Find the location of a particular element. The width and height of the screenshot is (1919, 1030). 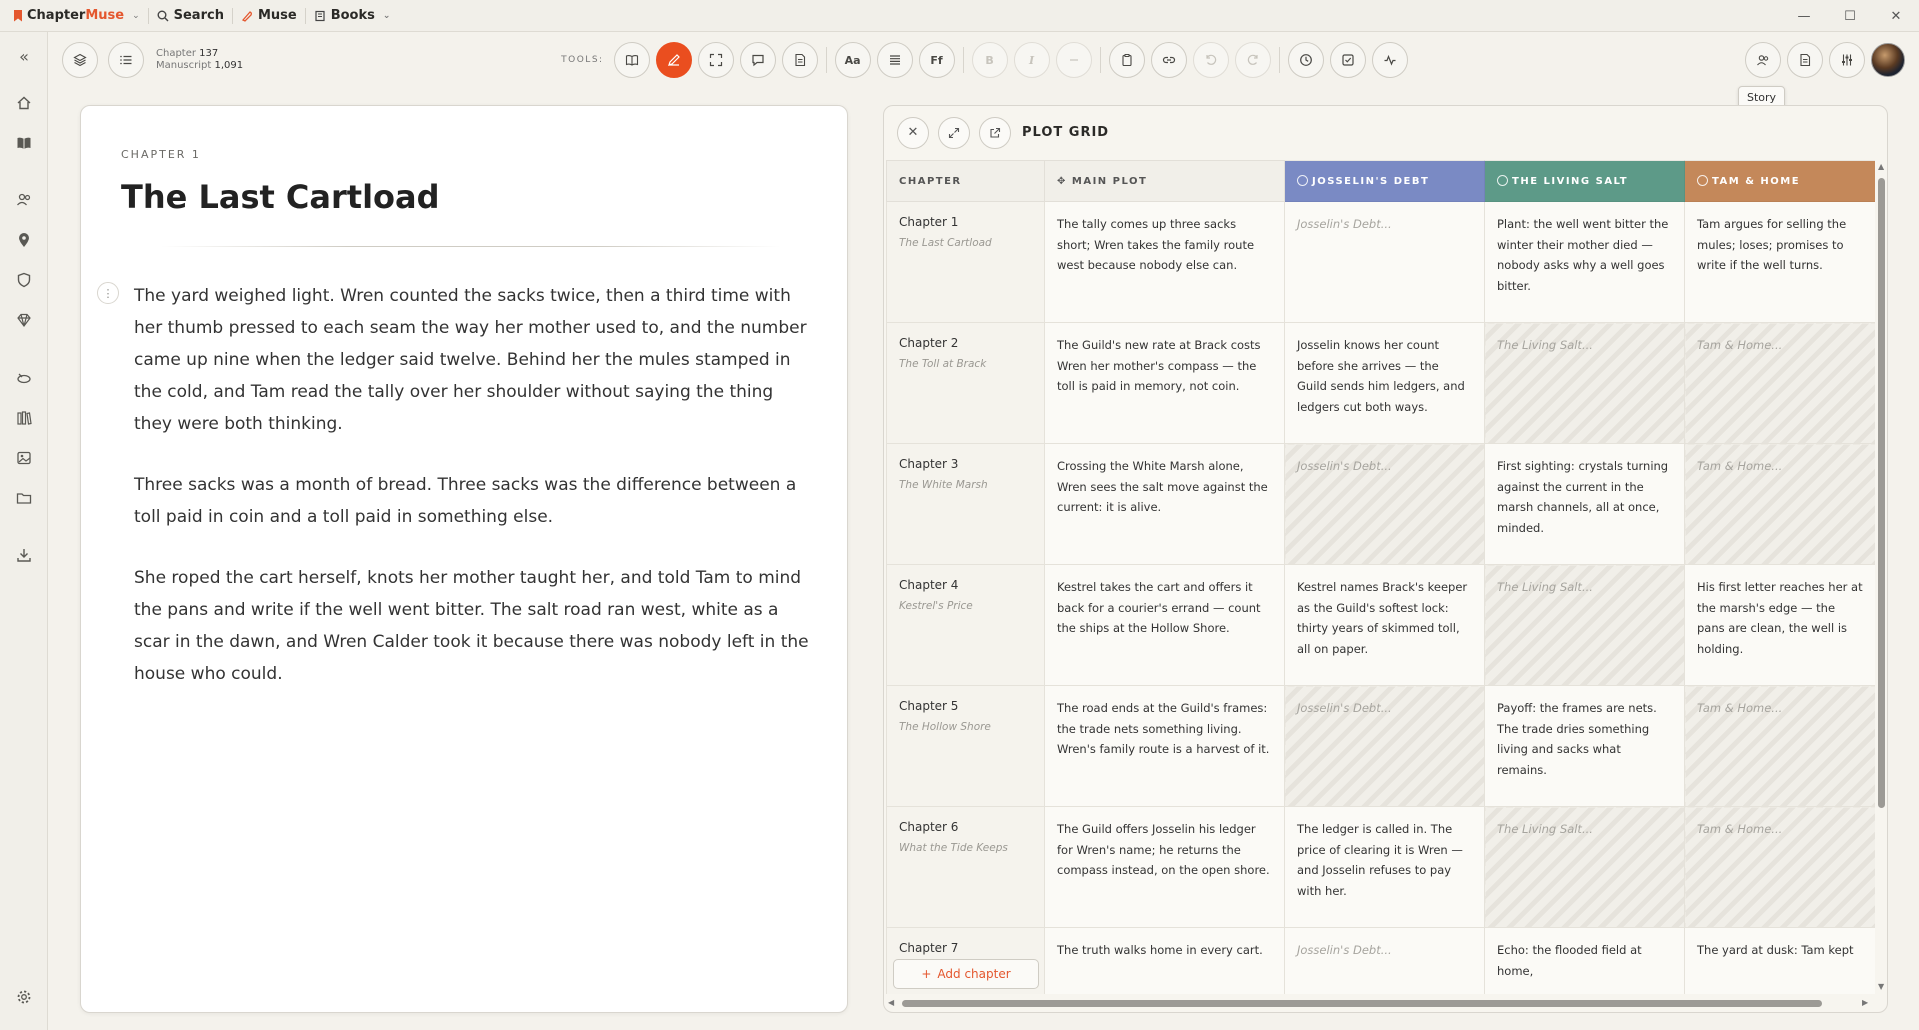

chapter-cell: Chapter 6 What the Tide Keeps is located at coordinates (965, 867).